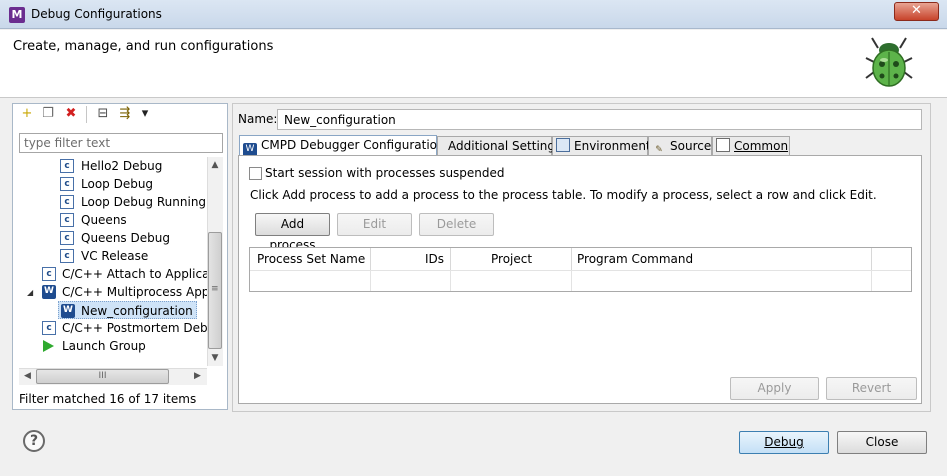 This screenshot has height=476, width=947. I want to click on tab-label: Environment, so click(612, 146).